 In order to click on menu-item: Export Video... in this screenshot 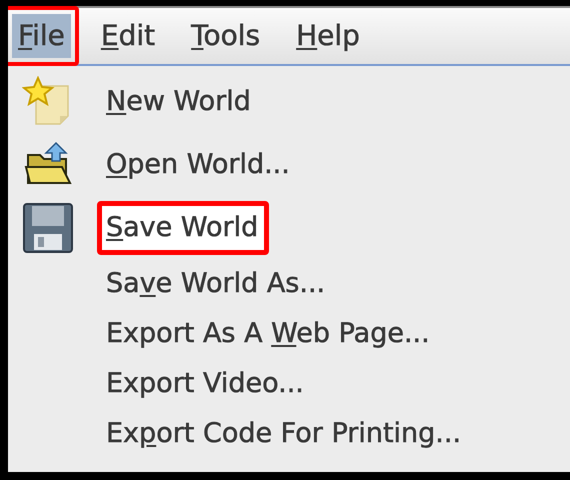, I will do `click(205, 383)`.